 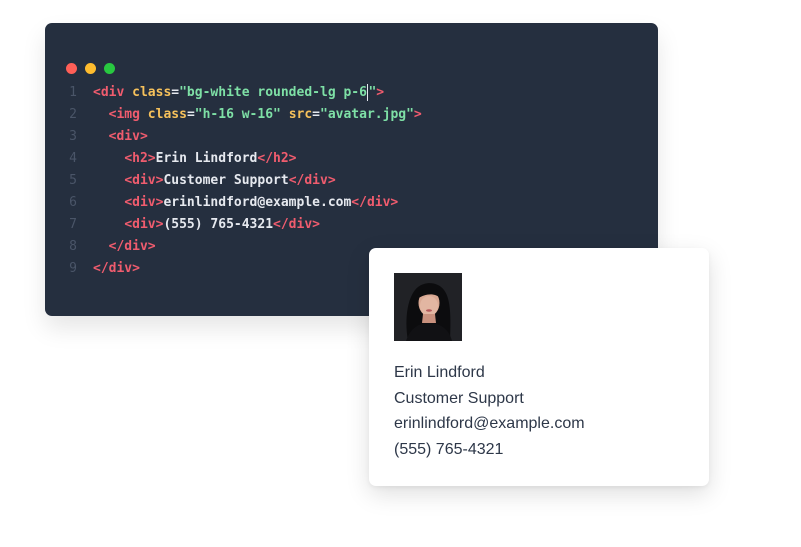 I want to click on code-token: (555) 765-4321, so click(x=218, y=224).